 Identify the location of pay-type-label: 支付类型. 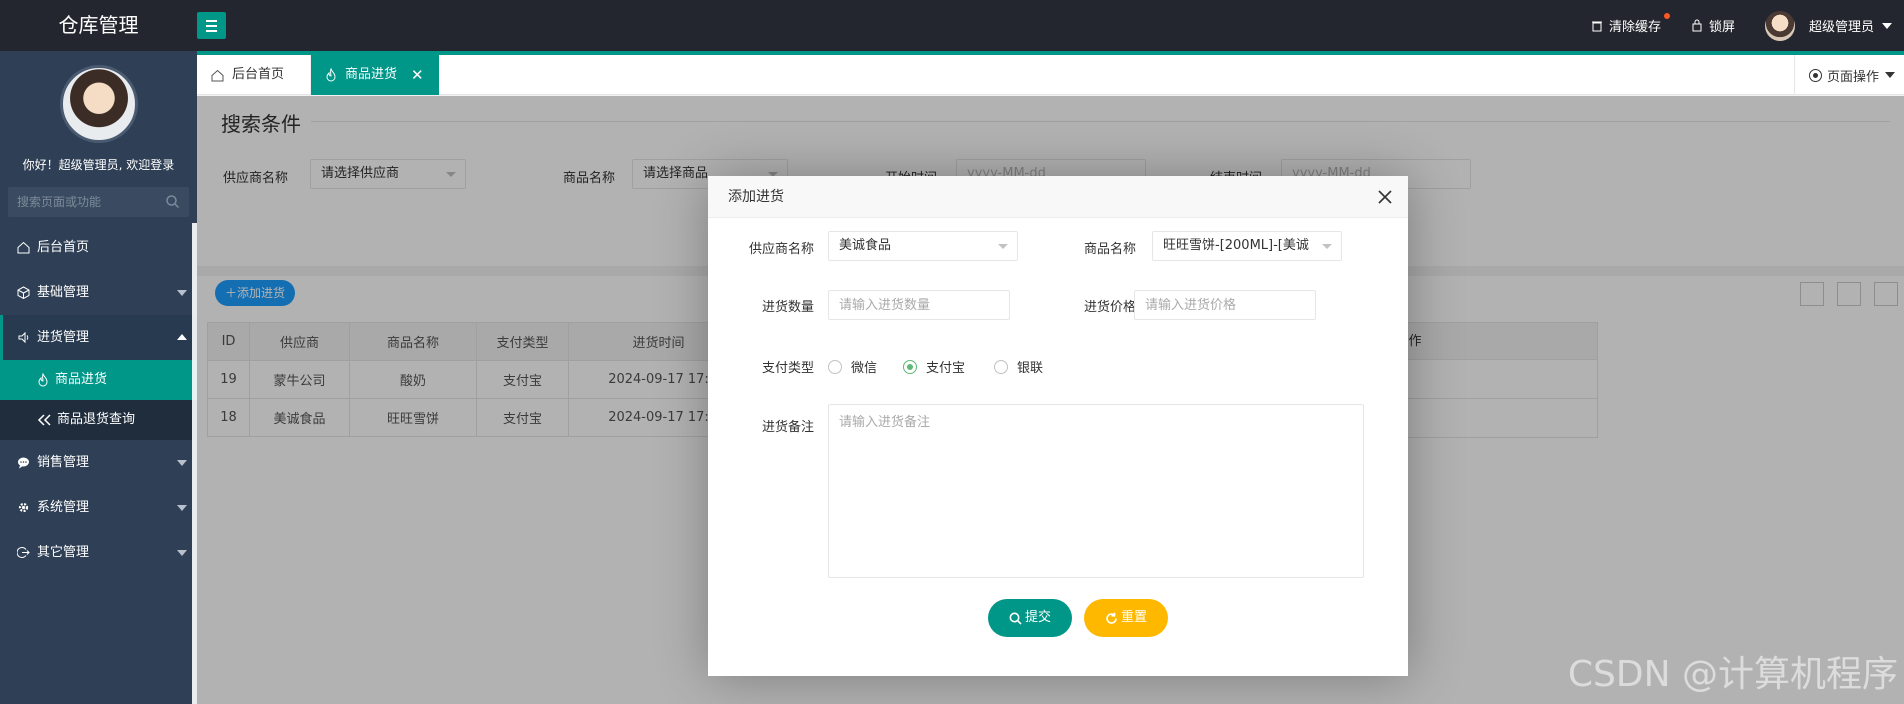
(787, 368).